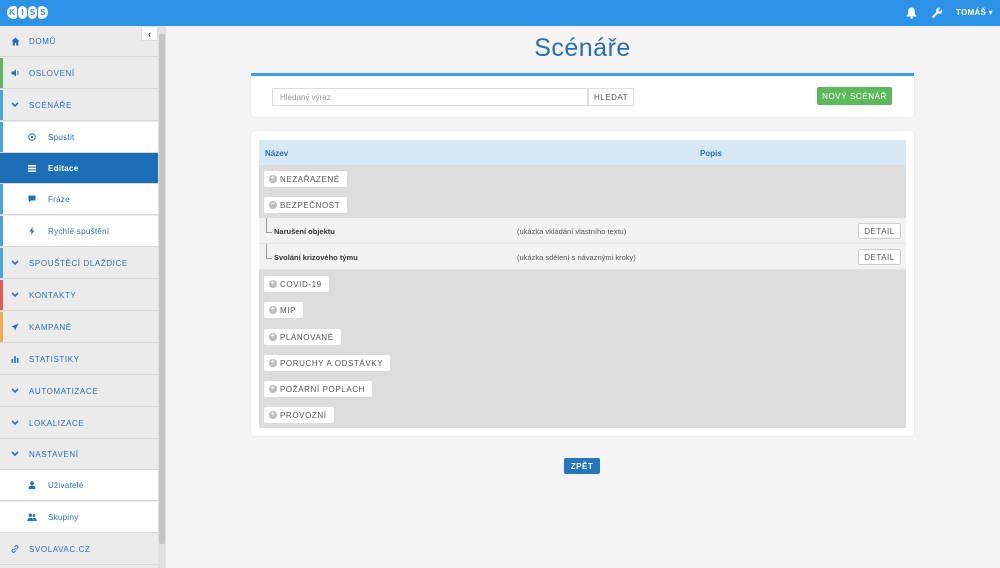 This screenshot has width=1000, height=568. What do you see at coordinates (15, 327) in the screenshot?
I see `send-icon` at bounding box center [15, 327].